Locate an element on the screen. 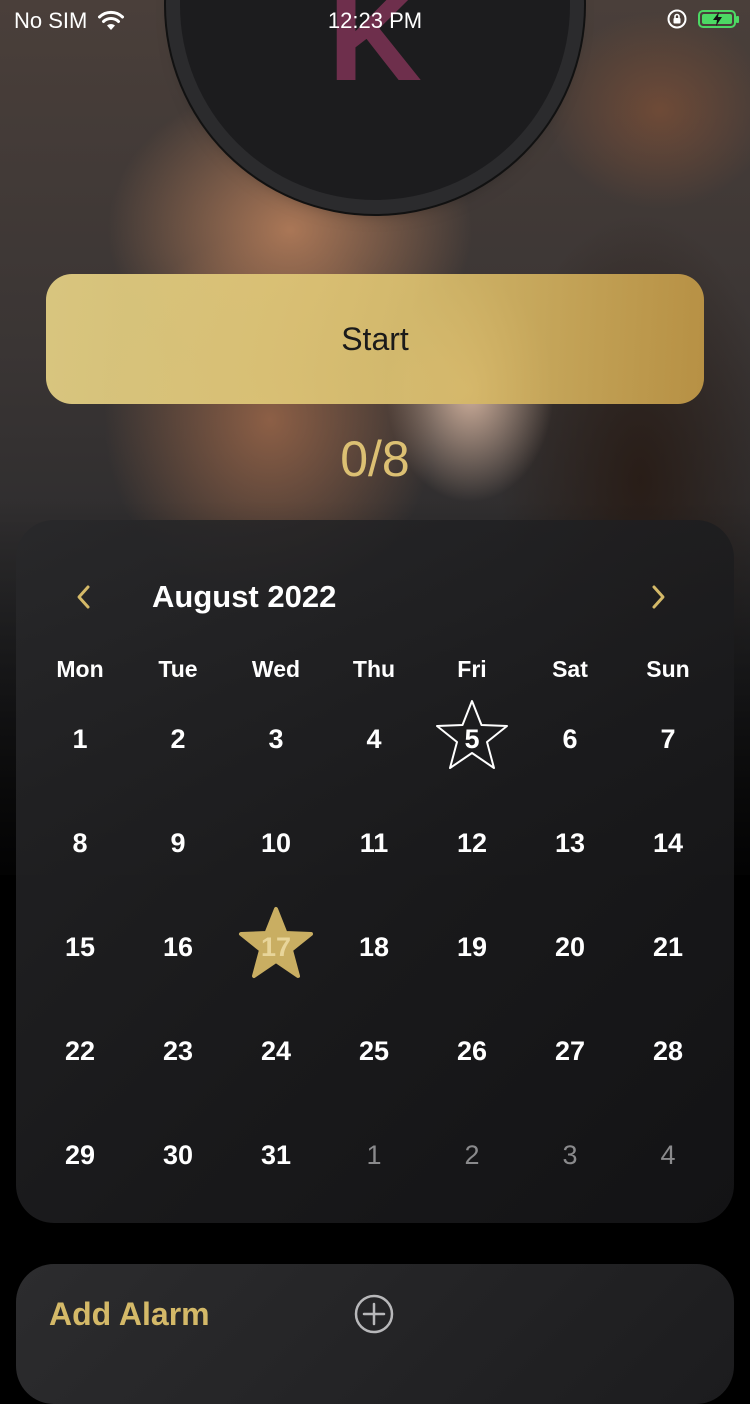 The width and height of the screenshot is (750, 1404). calendar-day-number: 24 is located at coordinates (276, 1050).